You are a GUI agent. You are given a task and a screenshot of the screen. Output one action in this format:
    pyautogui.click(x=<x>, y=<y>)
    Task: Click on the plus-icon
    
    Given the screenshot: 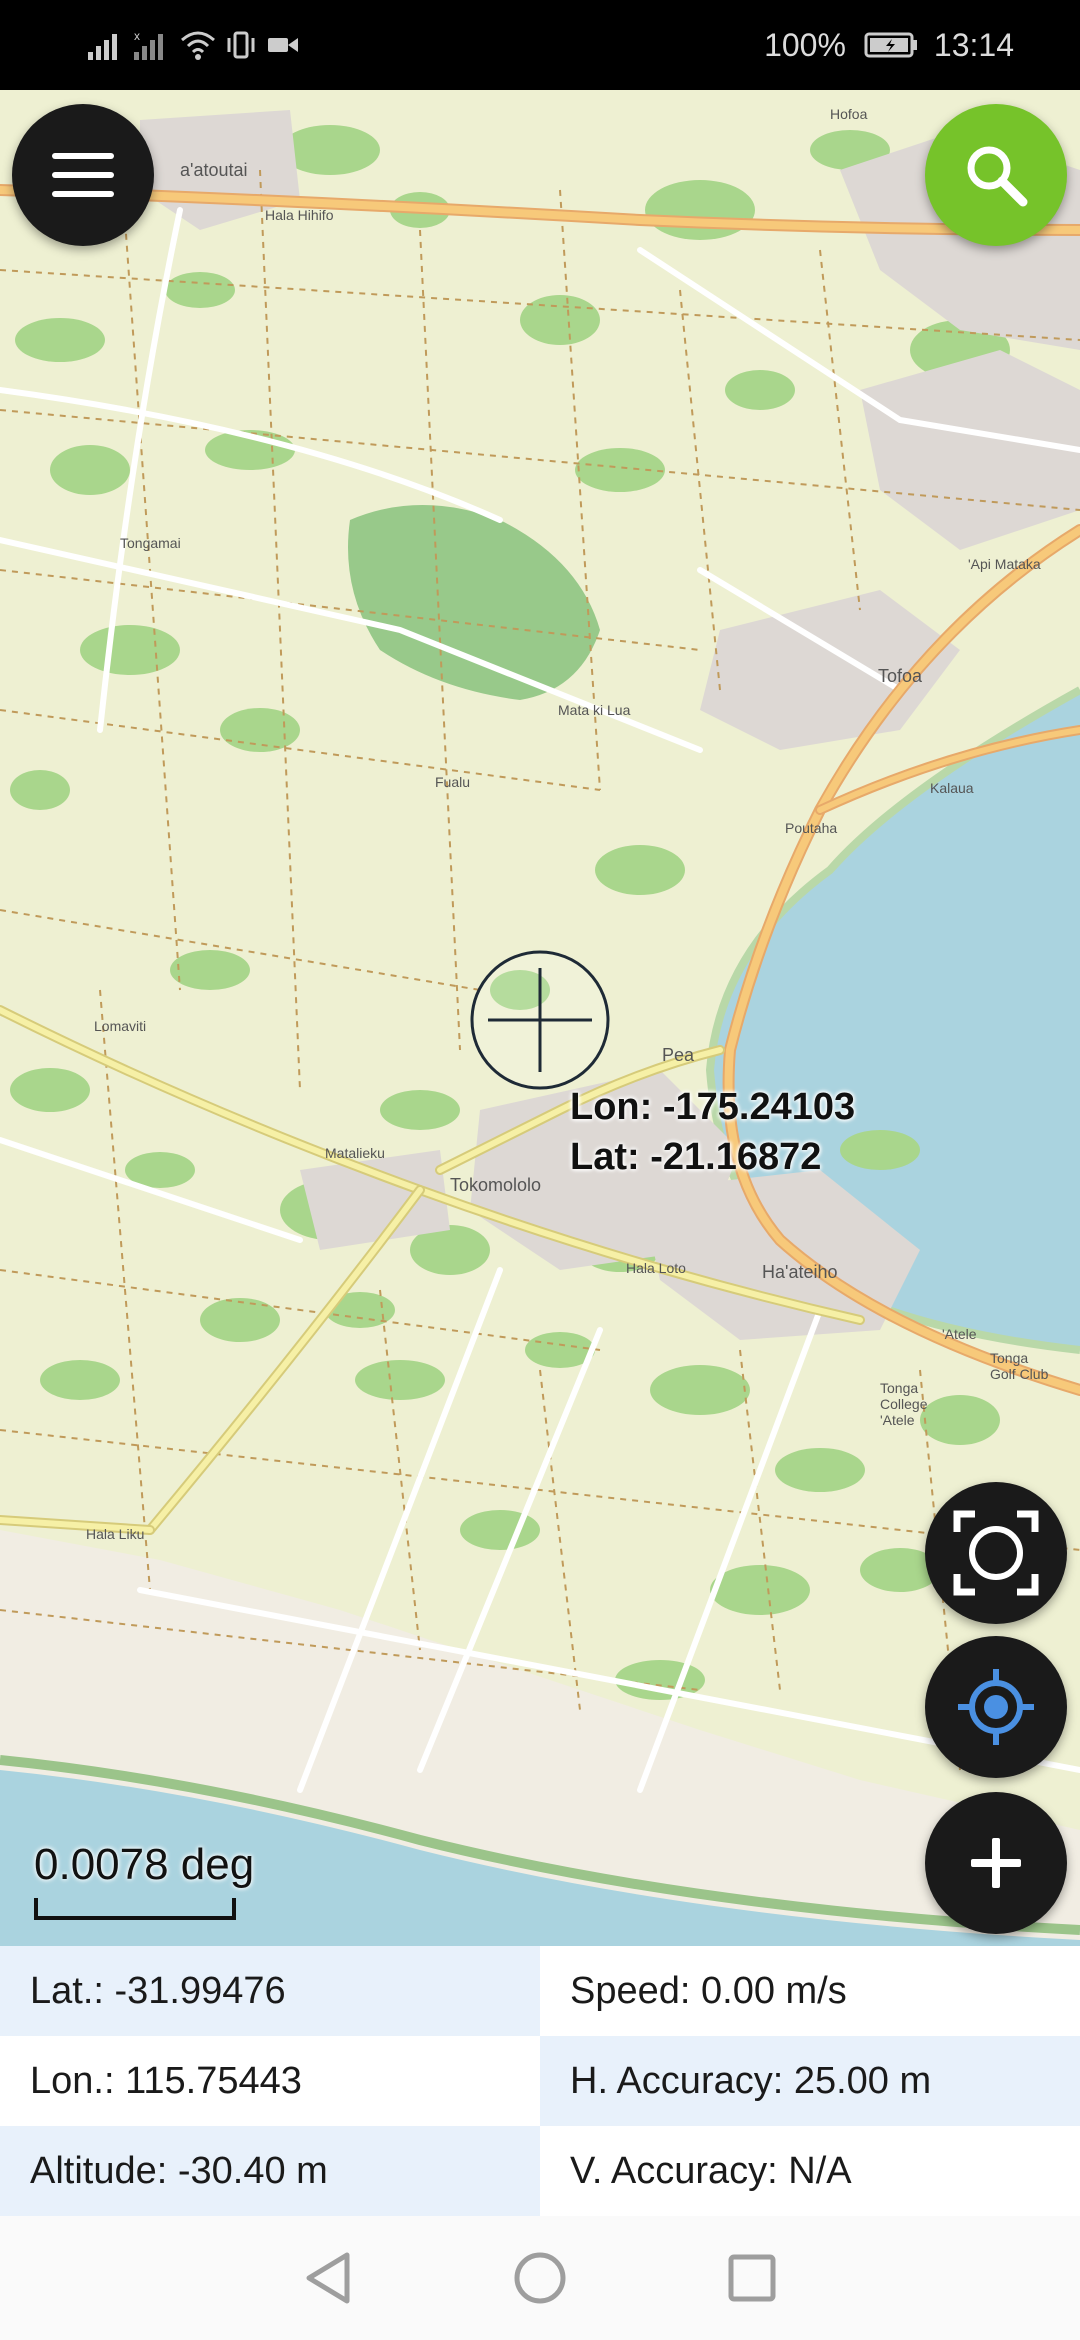 What is the action you would take?
    pyautogui.click(x=996, y=1863)
    